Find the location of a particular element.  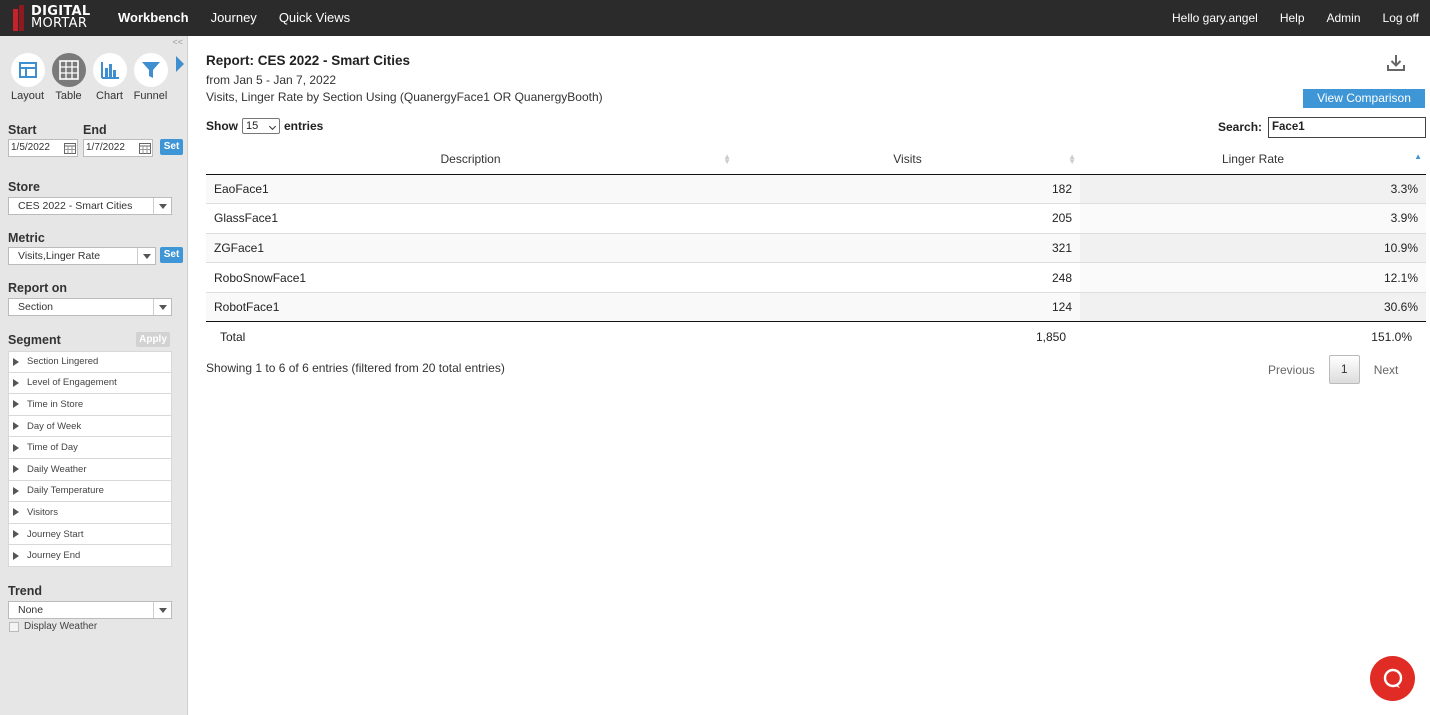

page-1-button: 1 is located at coordinates (1344, 369).